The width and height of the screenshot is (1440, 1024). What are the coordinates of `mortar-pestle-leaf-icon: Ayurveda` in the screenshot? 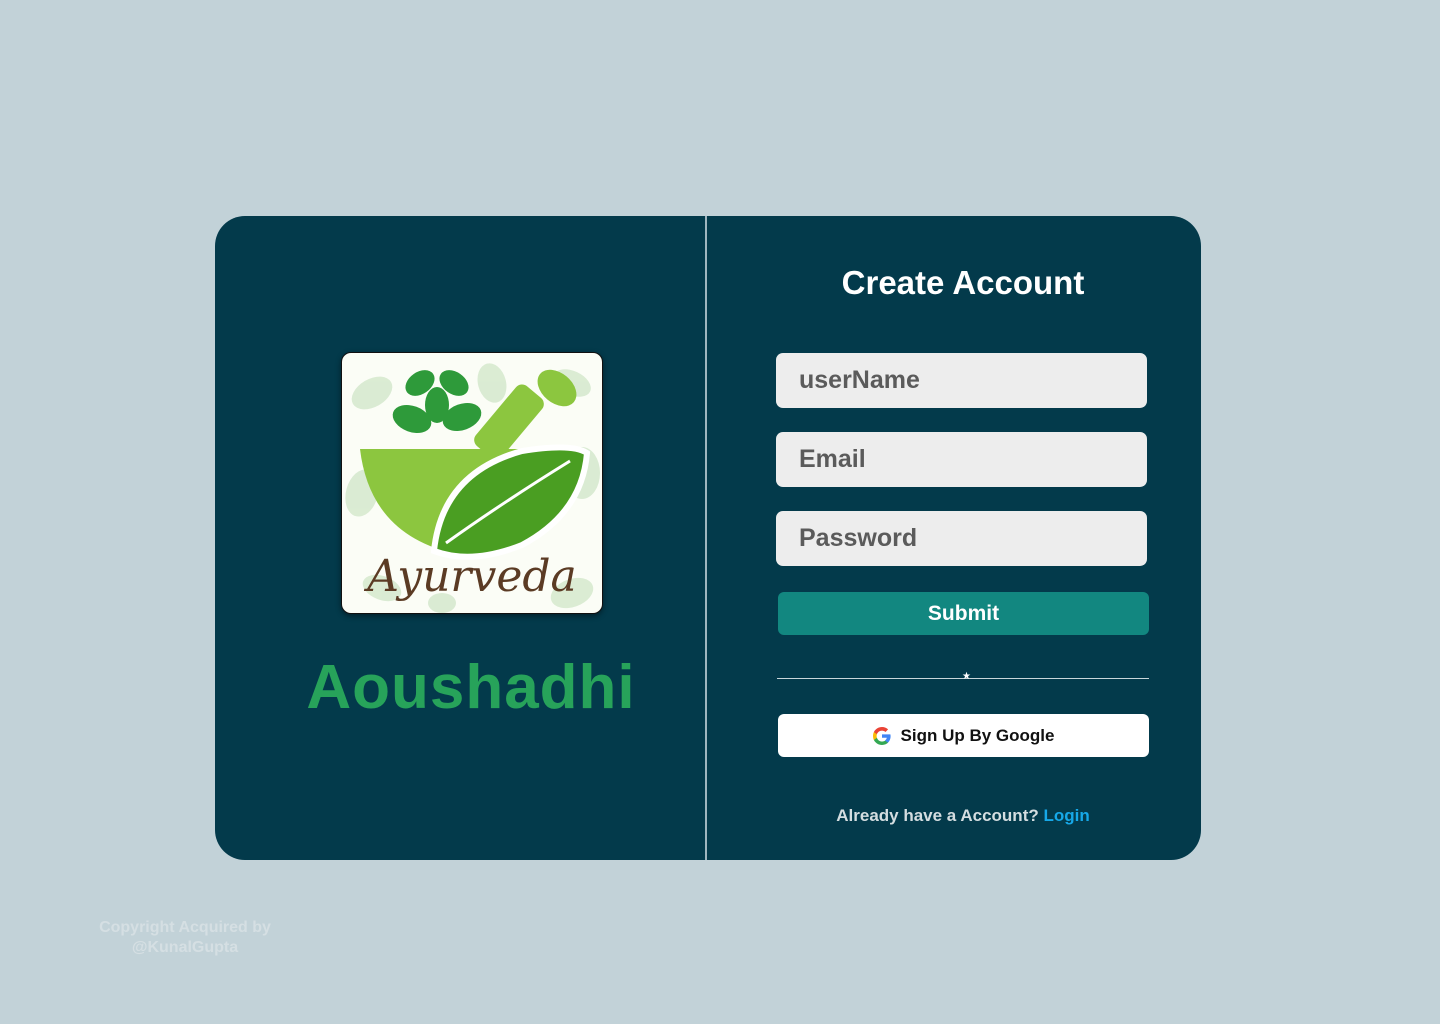 It's located at (472, 488).